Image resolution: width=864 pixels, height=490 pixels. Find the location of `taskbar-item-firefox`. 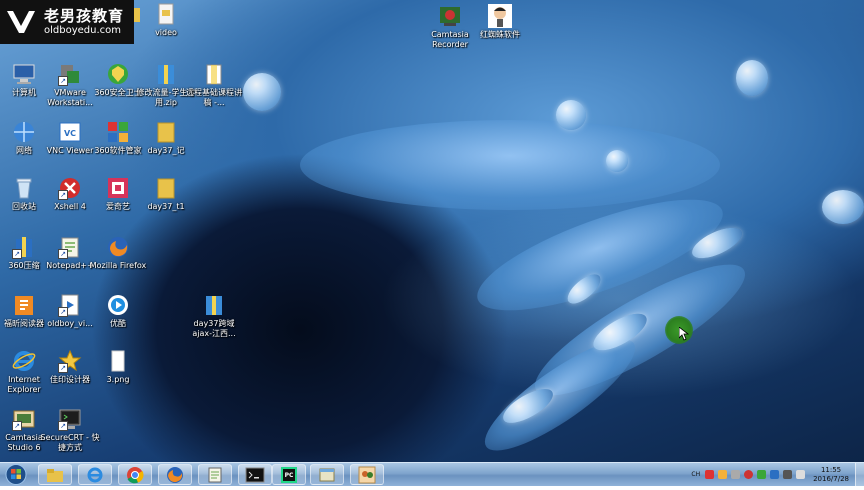

taskbar-item-firefox is located at coordinates (175, 474).